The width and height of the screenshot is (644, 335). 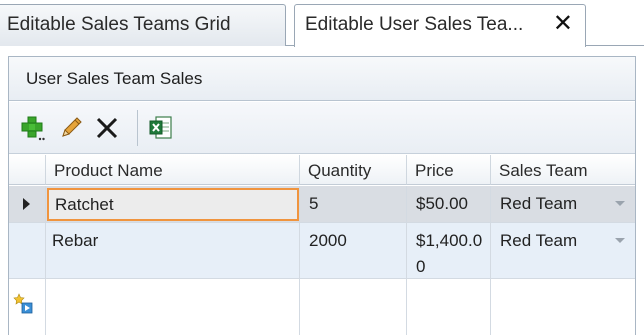 What do you see at coordinates (173, 170) in the screenshot?
I see `column-header-product-name: Product Name` at bounding box center [173, 170].